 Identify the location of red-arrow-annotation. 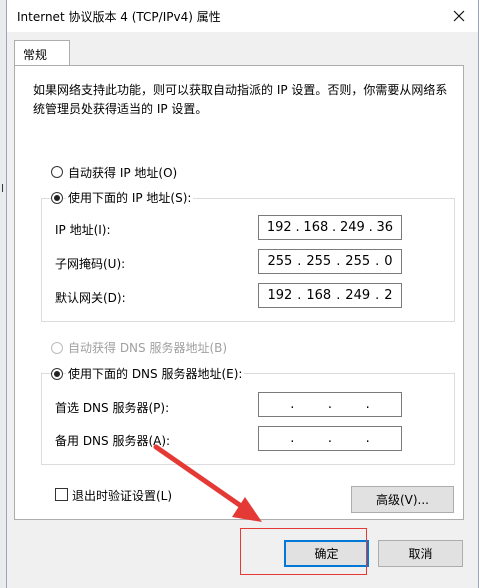
(207, 483).